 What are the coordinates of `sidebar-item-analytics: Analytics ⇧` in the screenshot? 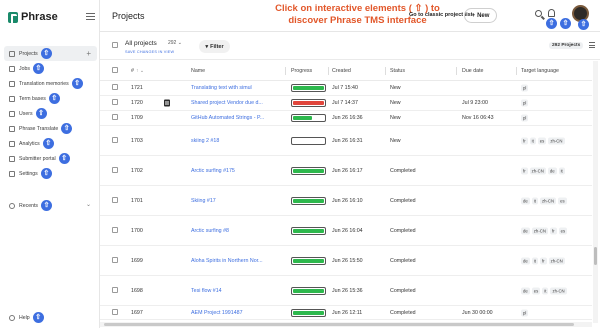 It's located at (50, 143).